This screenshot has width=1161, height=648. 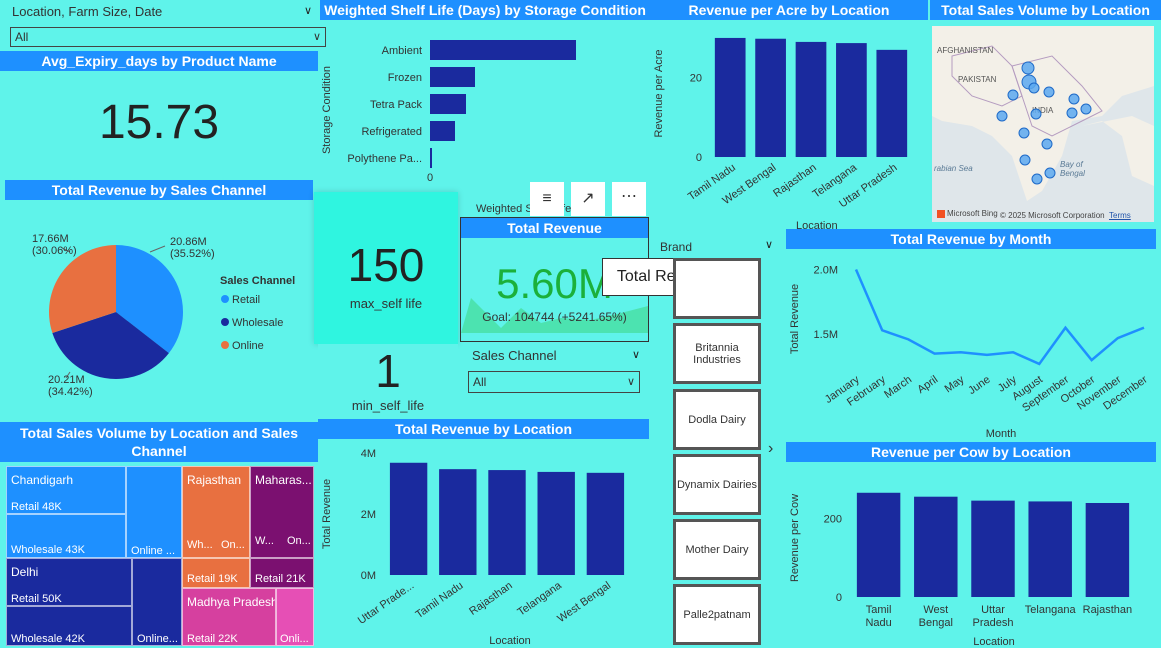 I want to click on treemap-cell-chandigarh-wholesale: Wholesale 43K, so click(x=66, y=536).